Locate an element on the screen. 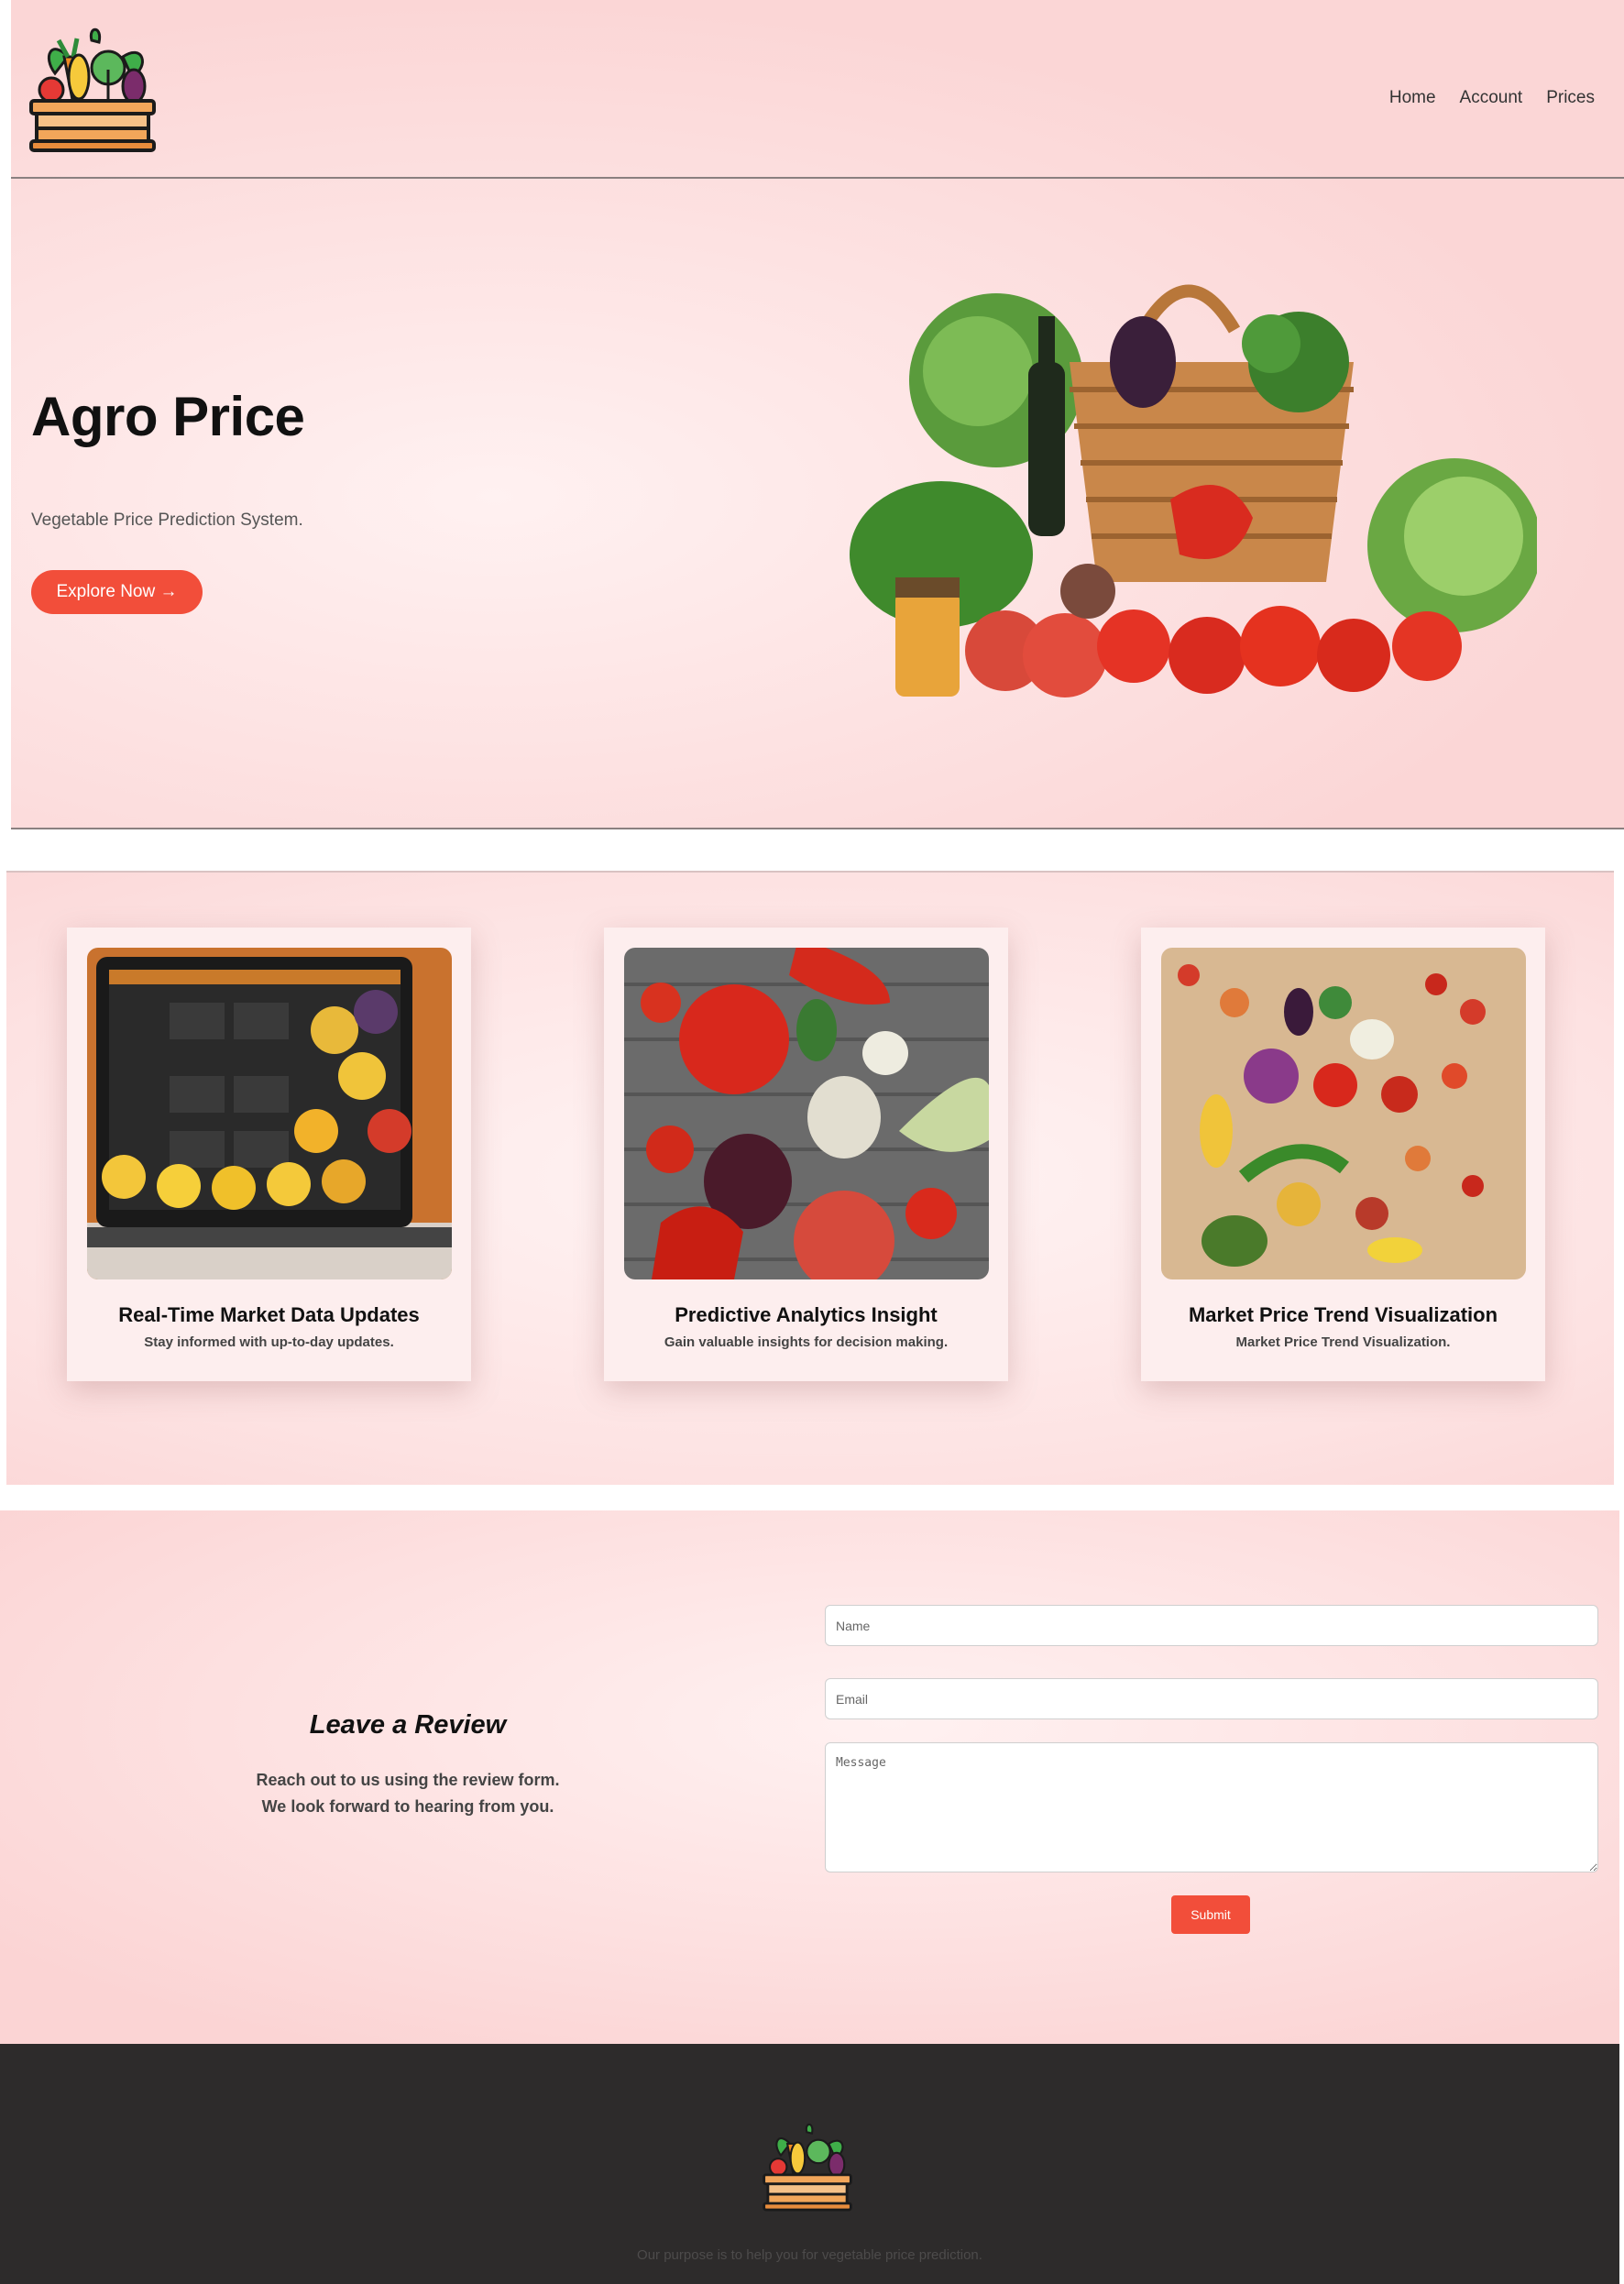 The width and height of the screenshot is (1624, 2284). tomatoes-on-wood-image is located at coordinates (806, 1113).